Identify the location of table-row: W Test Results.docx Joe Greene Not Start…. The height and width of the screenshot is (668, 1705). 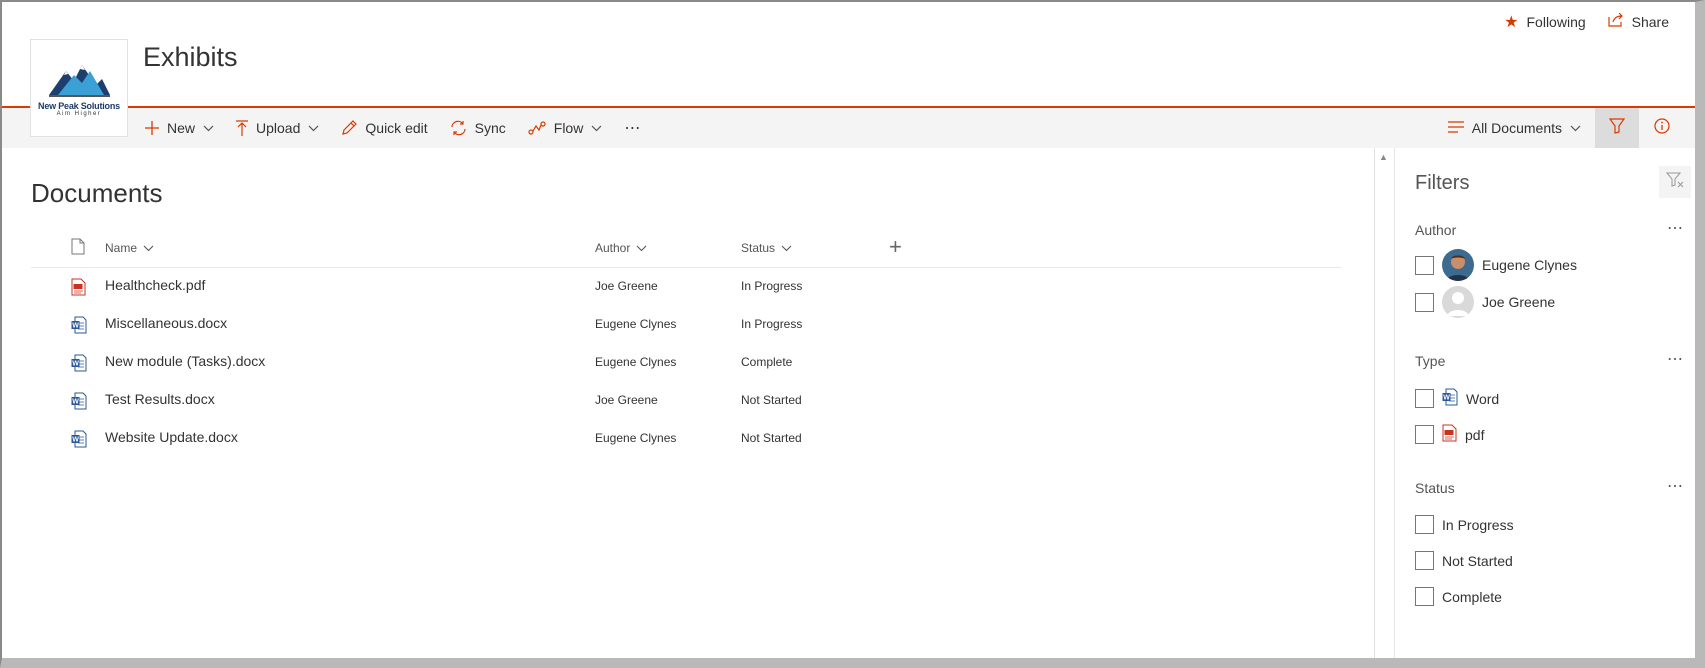
(686, 401).